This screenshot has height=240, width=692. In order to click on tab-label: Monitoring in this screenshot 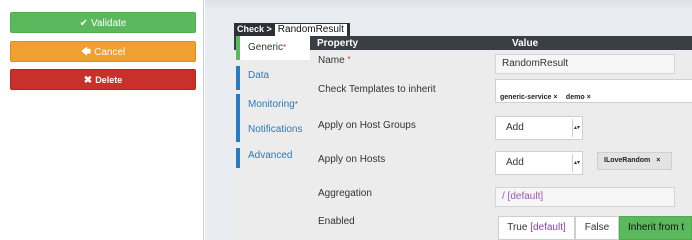, I will do `click(271, 104)`.